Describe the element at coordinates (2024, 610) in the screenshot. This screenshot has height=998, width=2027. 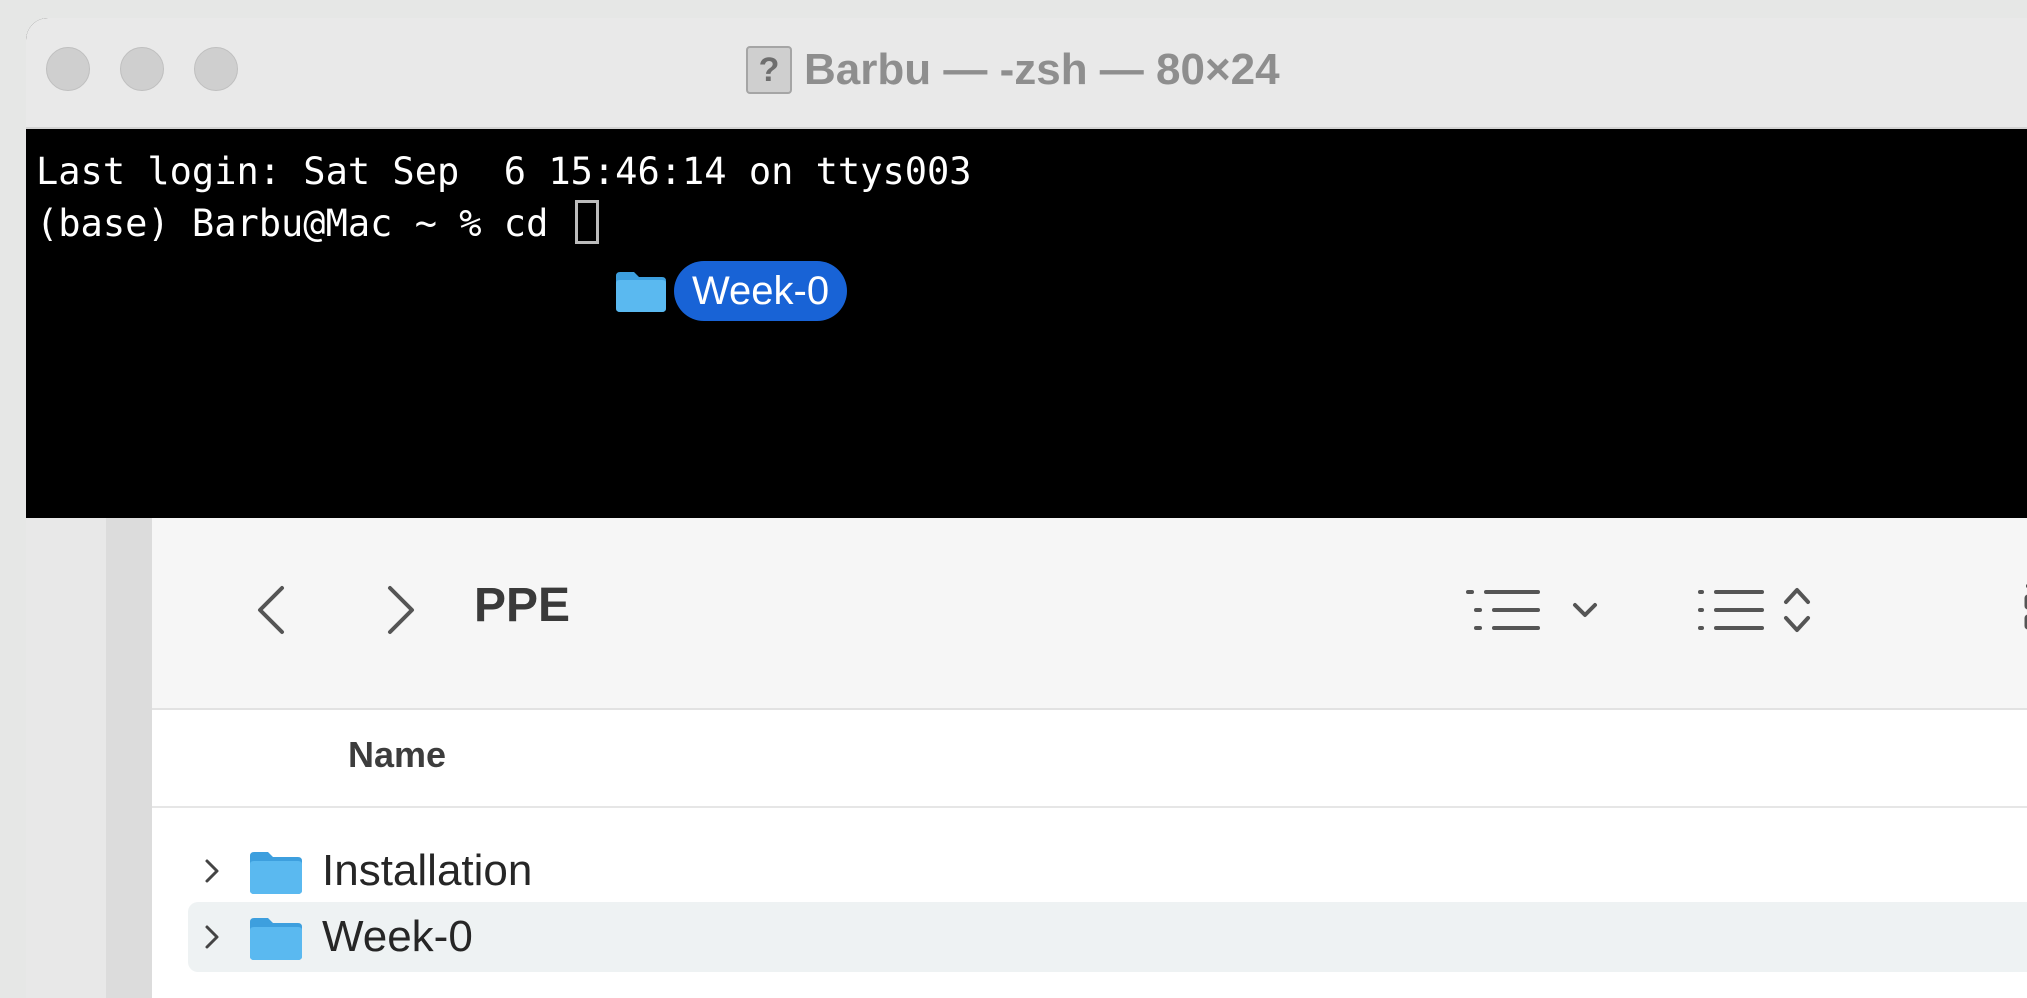
I see `view-options-icon` at that location.